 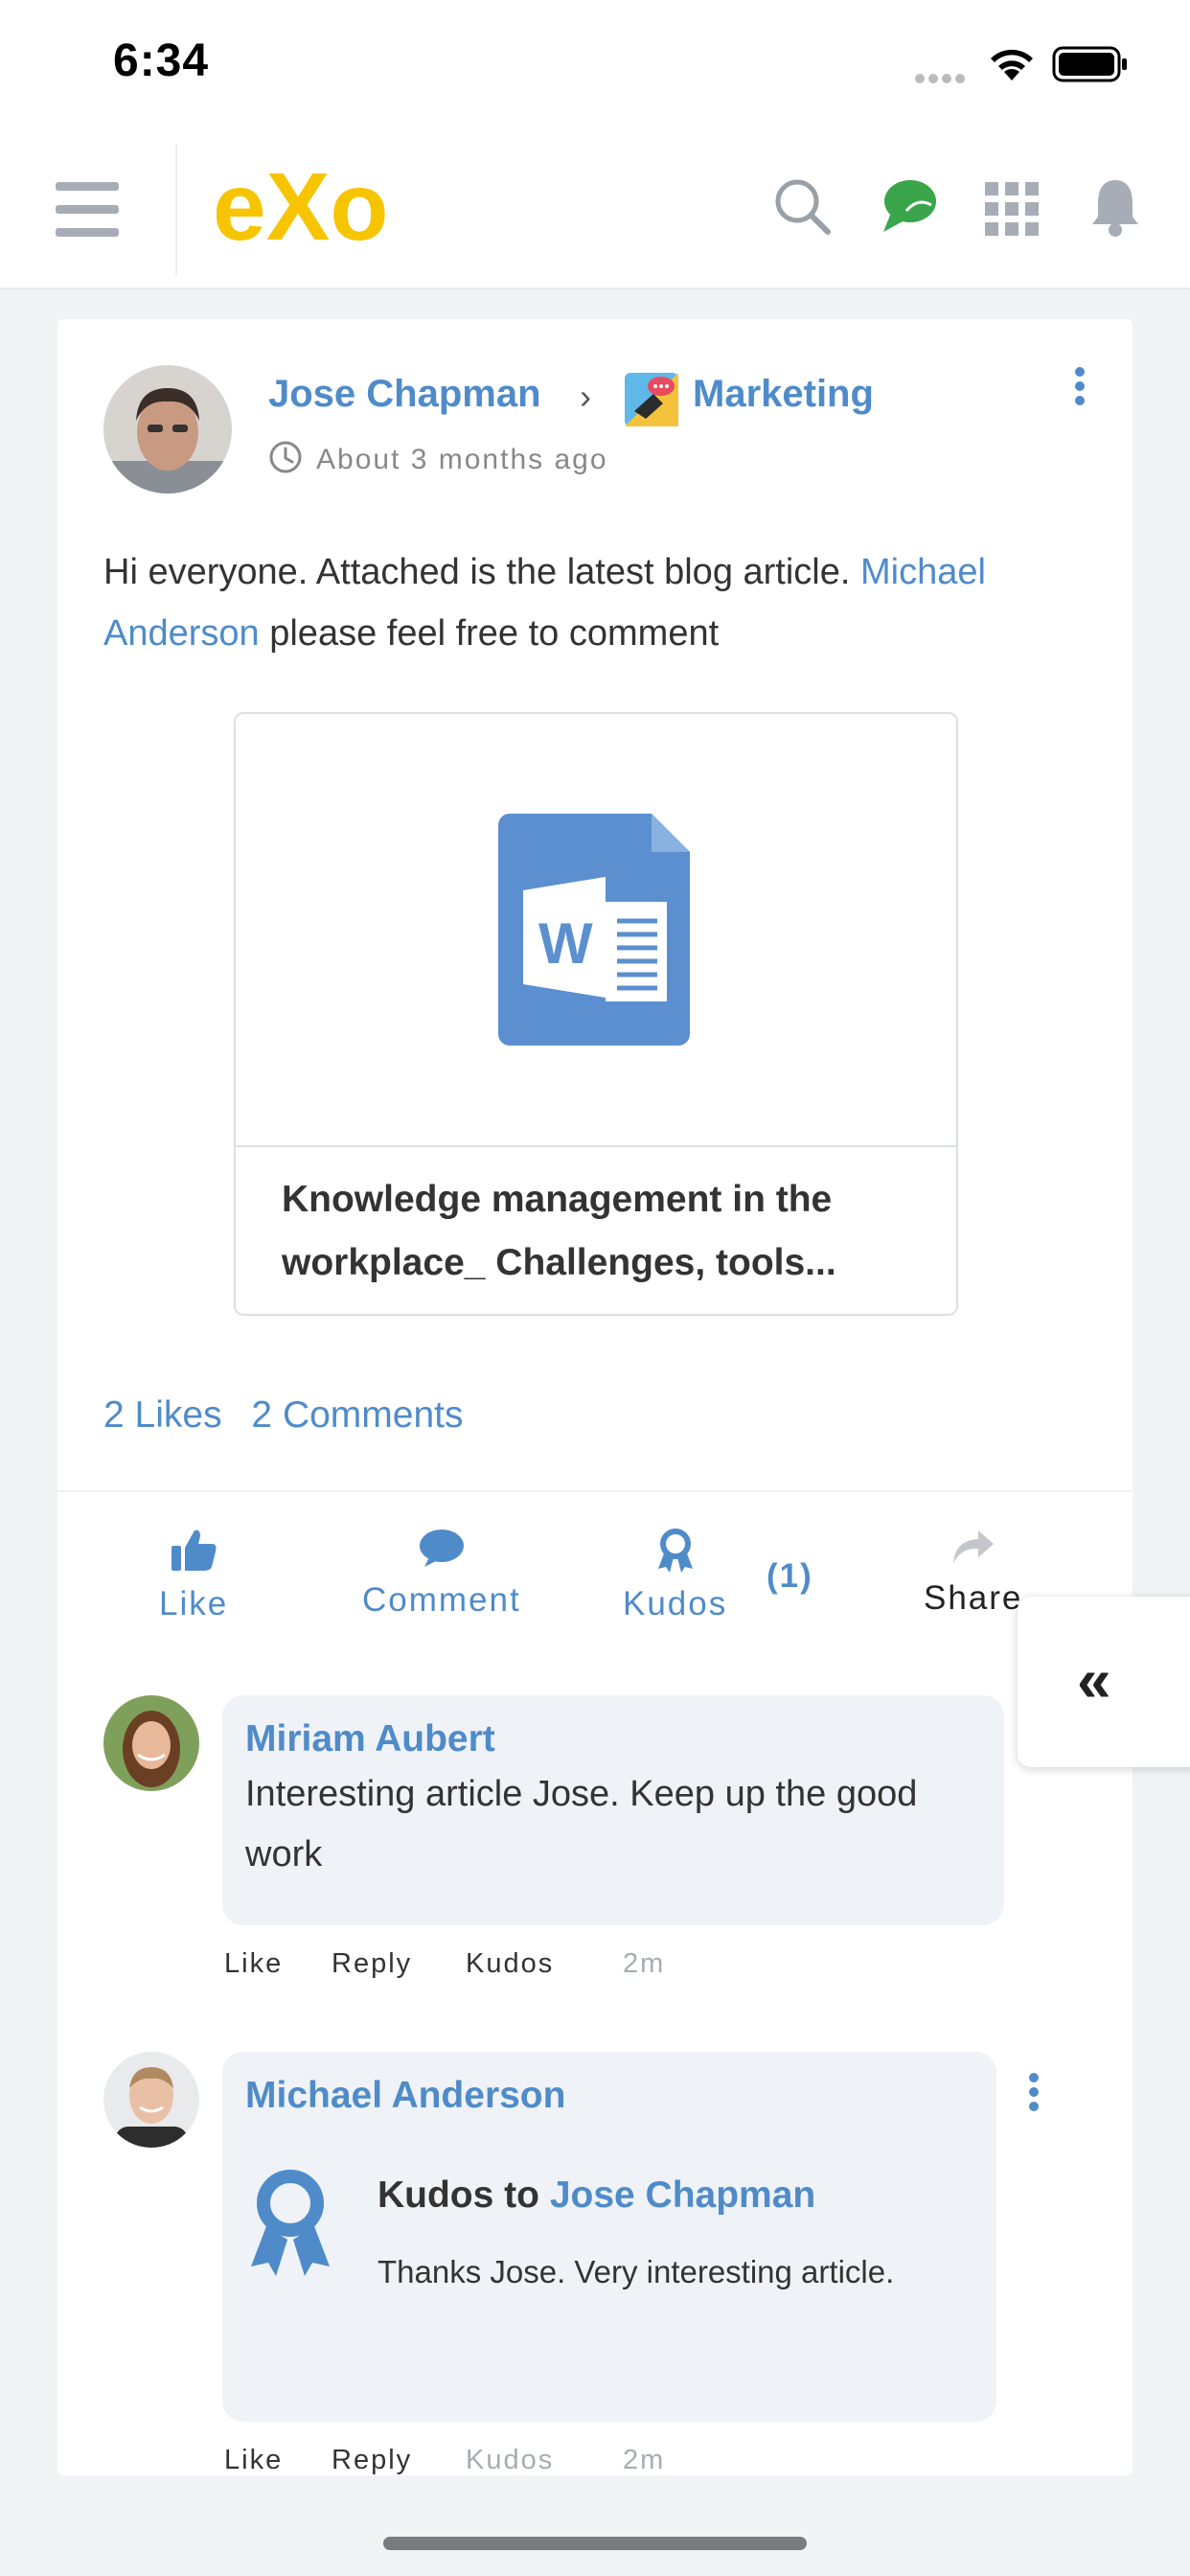 What do you see at coordinates (783, 394) in the screenshot?
I see `post-space-name: Marketing` at bounding box center [783, 394].